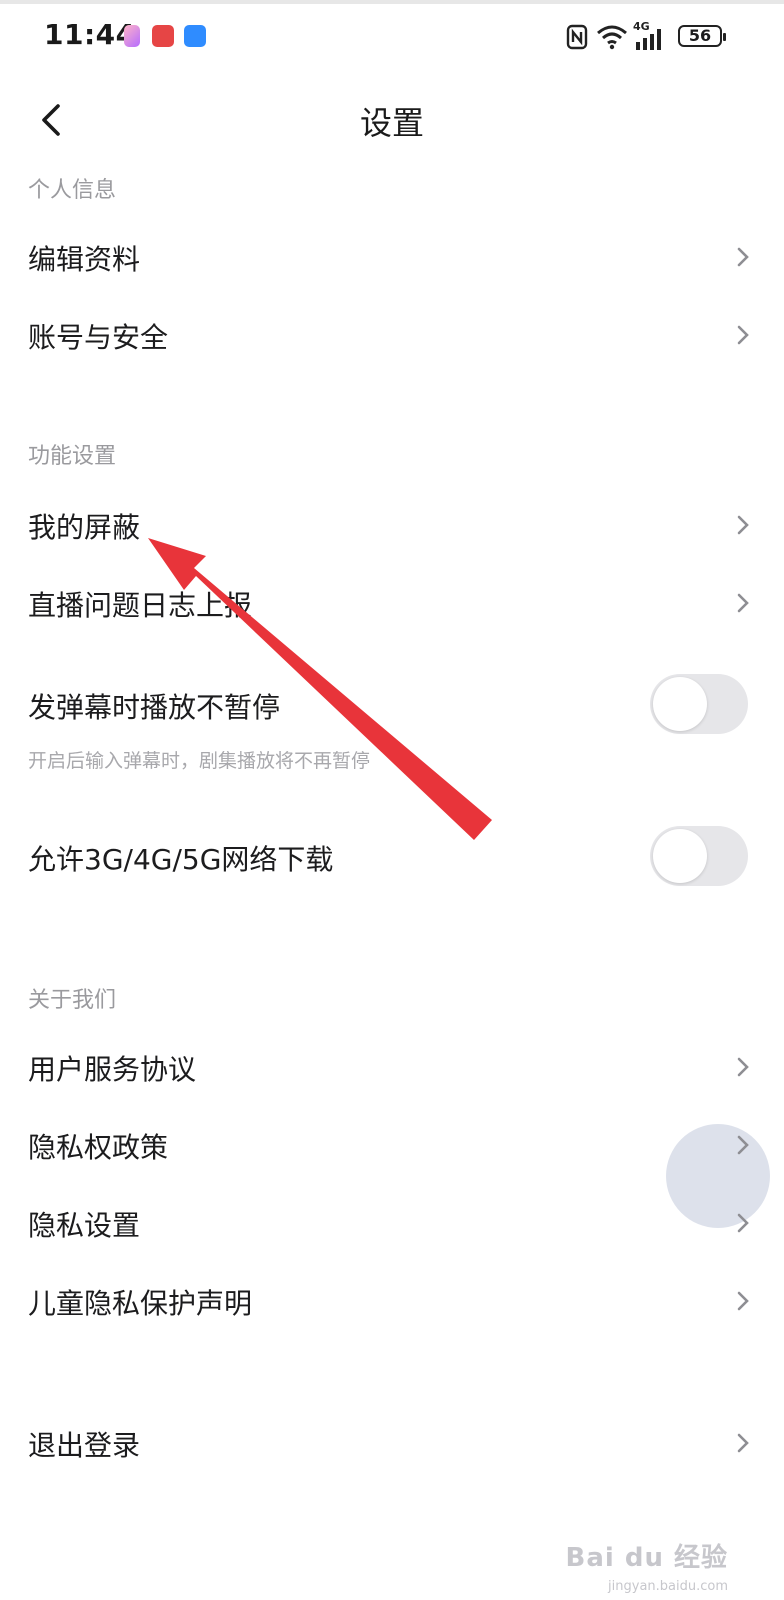  What do you see at coordinates (90, 34) in the screenshot?
I see `status-time: 11:44` at bounding box center [90, 34].